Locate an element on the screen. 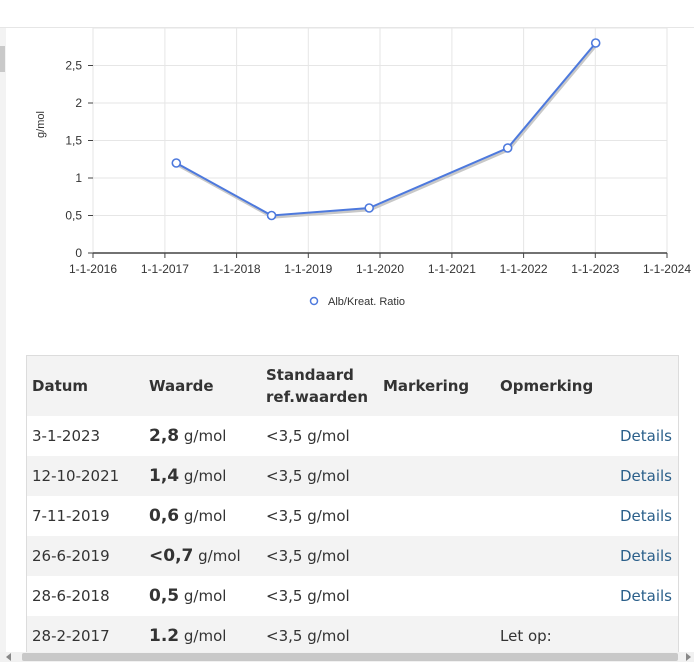 Image resolution: width=694 pixels, height=662 pixels. legend-label: Alb/Kreat. Ratio is located at coordinates (366, 302).